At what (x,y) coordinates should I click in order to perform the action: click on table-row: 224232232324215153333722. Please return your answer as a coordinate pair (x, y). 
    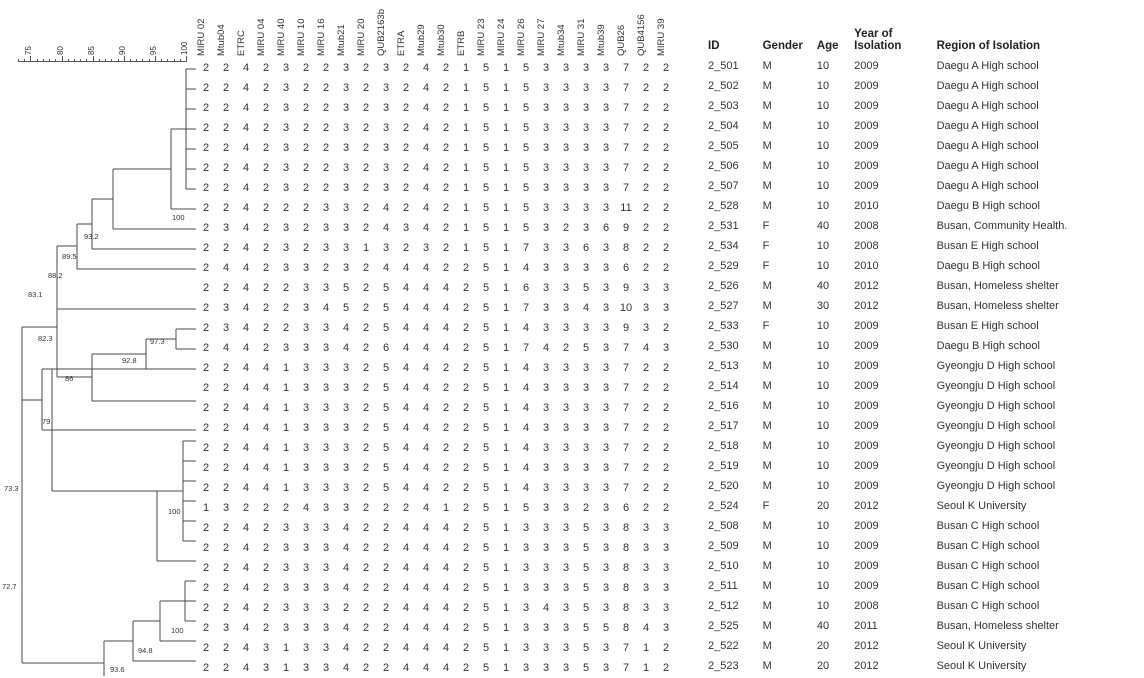
    Looking at the image, I should click on (436, 88).